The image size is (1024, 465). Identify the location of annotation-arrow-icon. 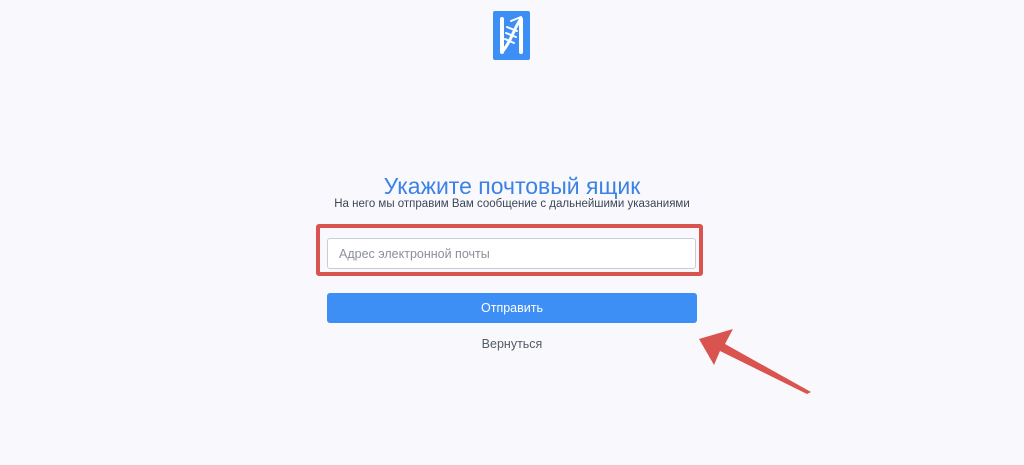
(755, 361).